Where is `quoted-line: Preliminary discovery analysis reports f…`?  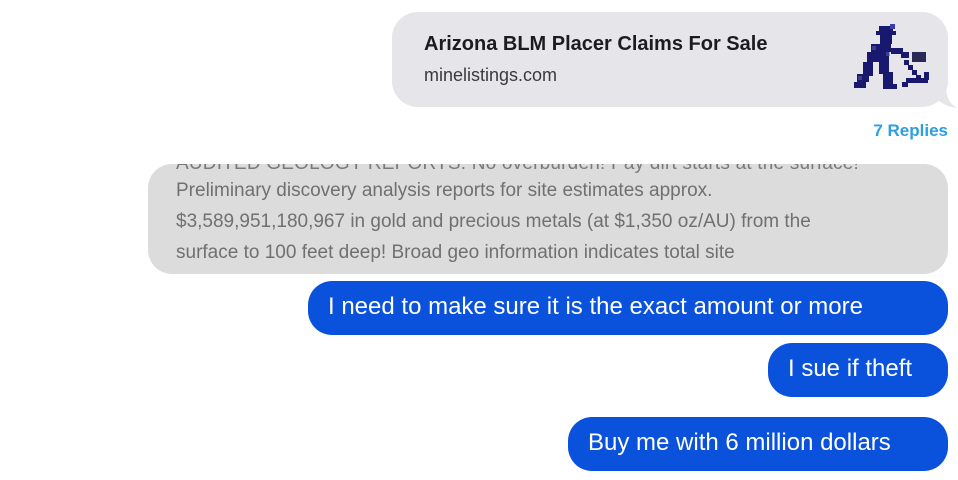
quoted-line: Preliminary discovery analysis reports f… is located at coordinates (444, 190).